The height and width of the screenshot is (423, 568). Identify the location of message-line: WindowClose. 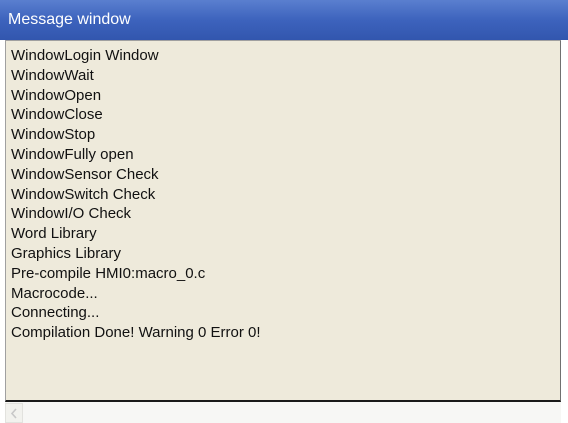
(57, 115).